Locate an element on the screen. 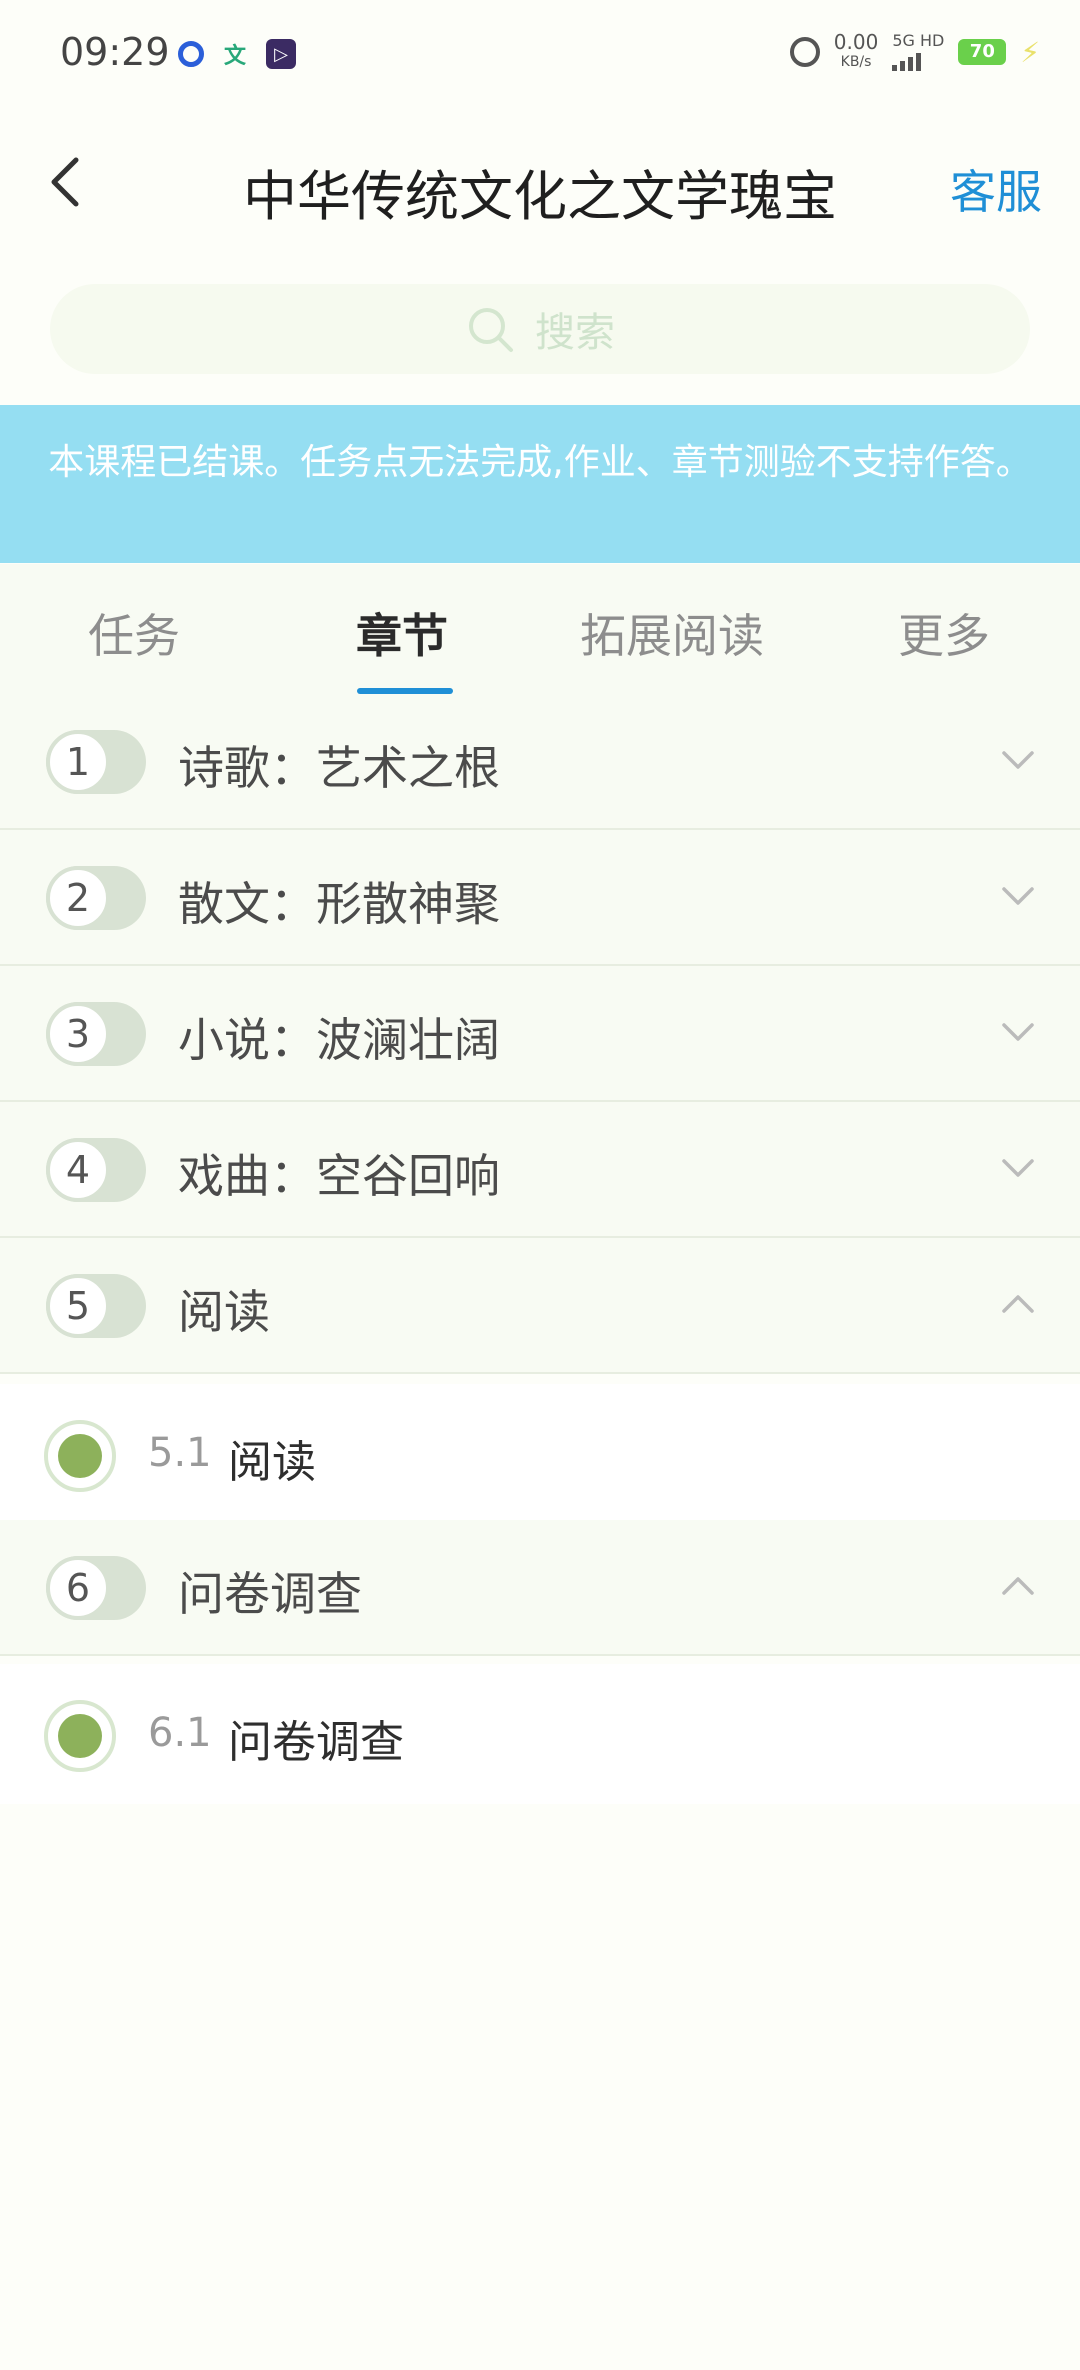  chapter-number-badge: 4 is located at coordinates (96, 1170).